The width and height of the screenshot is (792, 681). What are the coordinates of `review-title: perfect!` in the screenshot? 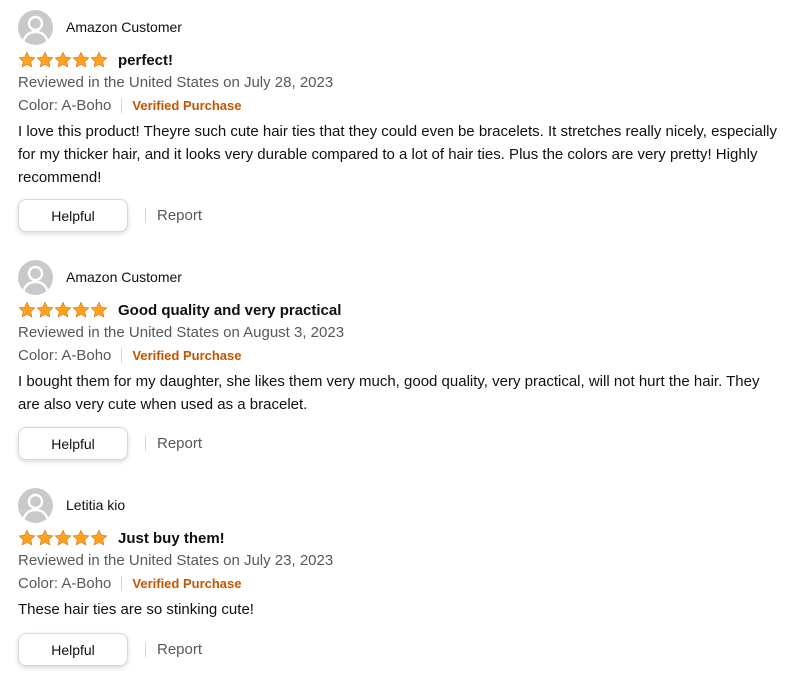 It's located at (145, 60).